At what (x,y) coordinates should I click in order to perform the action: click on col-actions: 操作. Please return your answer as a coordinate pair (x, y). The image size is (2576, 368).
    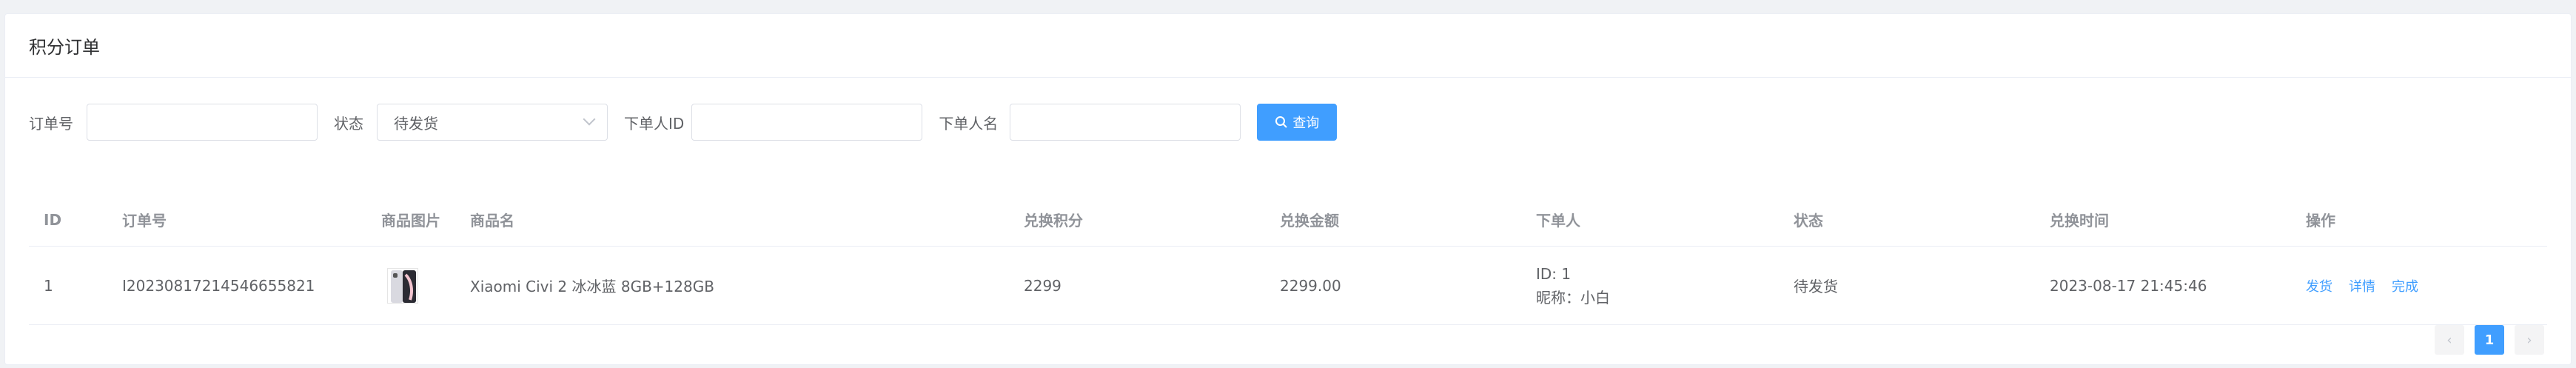
    Looking at the image, I should click on (2320, 221).